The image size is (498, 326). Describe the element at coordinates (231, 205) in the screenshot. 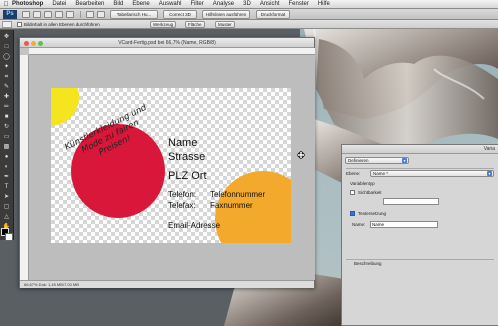

I see `card-fax-value: Faxnummer` at that location.